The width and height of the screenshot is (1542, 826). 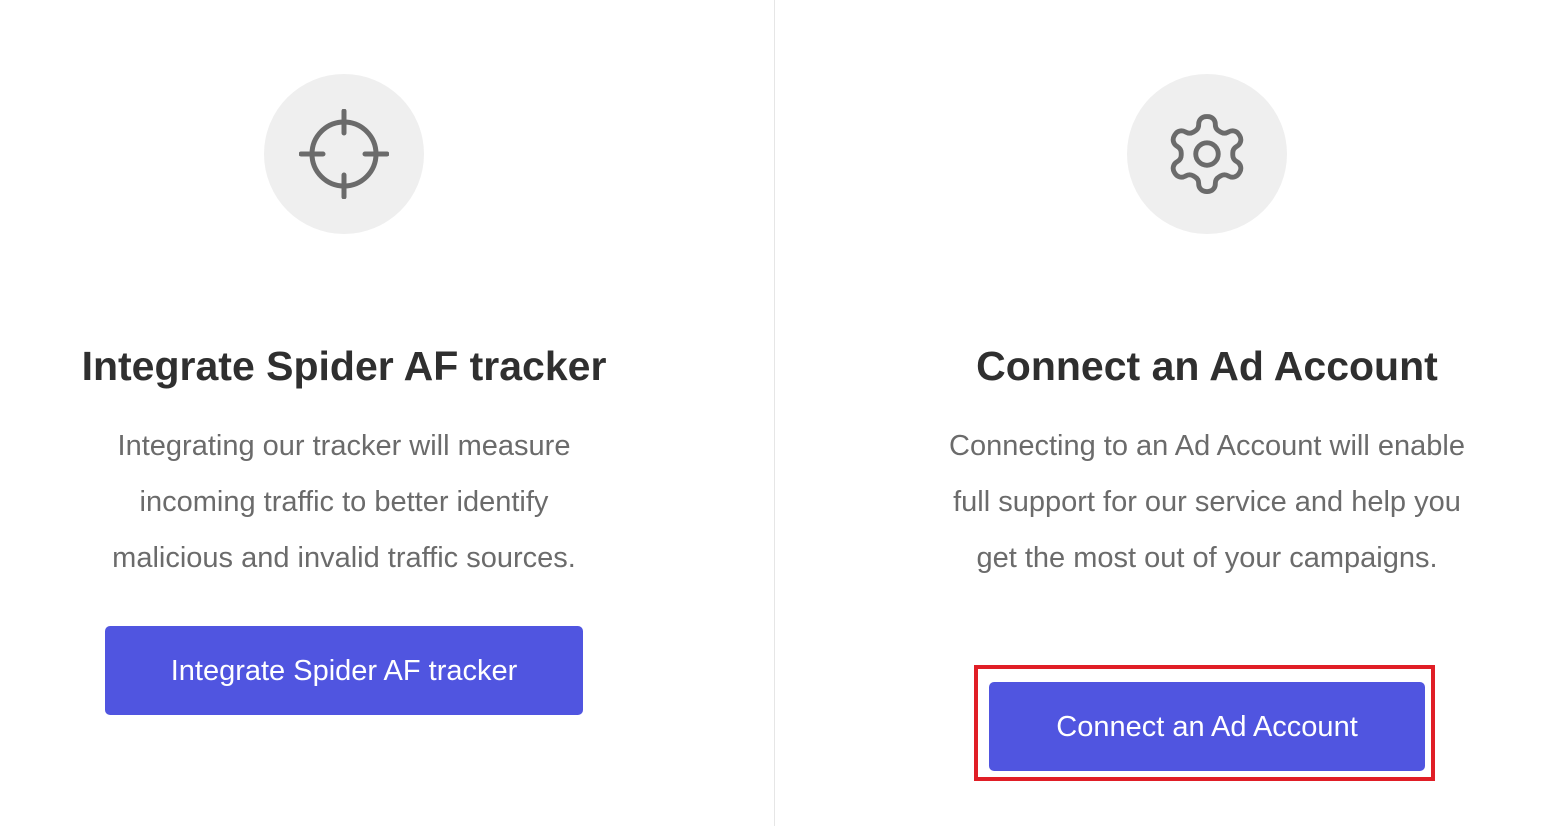 I want to click on crosshair-icon, so click(x=344, y=154).